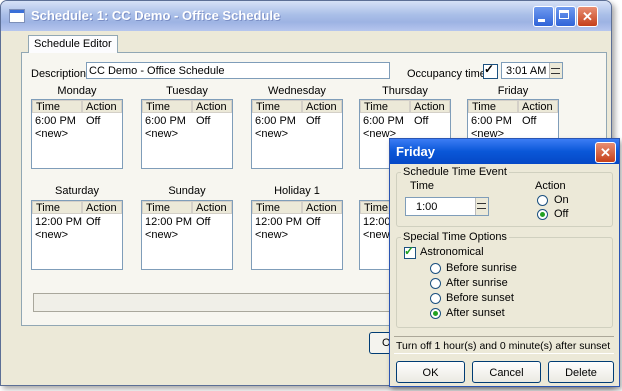 The height and width of the screenshot is (391, 622). What do you see at coordinates (435, 298) in the screenshot?
I see `before-sunset-radio` at bounding box center [435, 298].